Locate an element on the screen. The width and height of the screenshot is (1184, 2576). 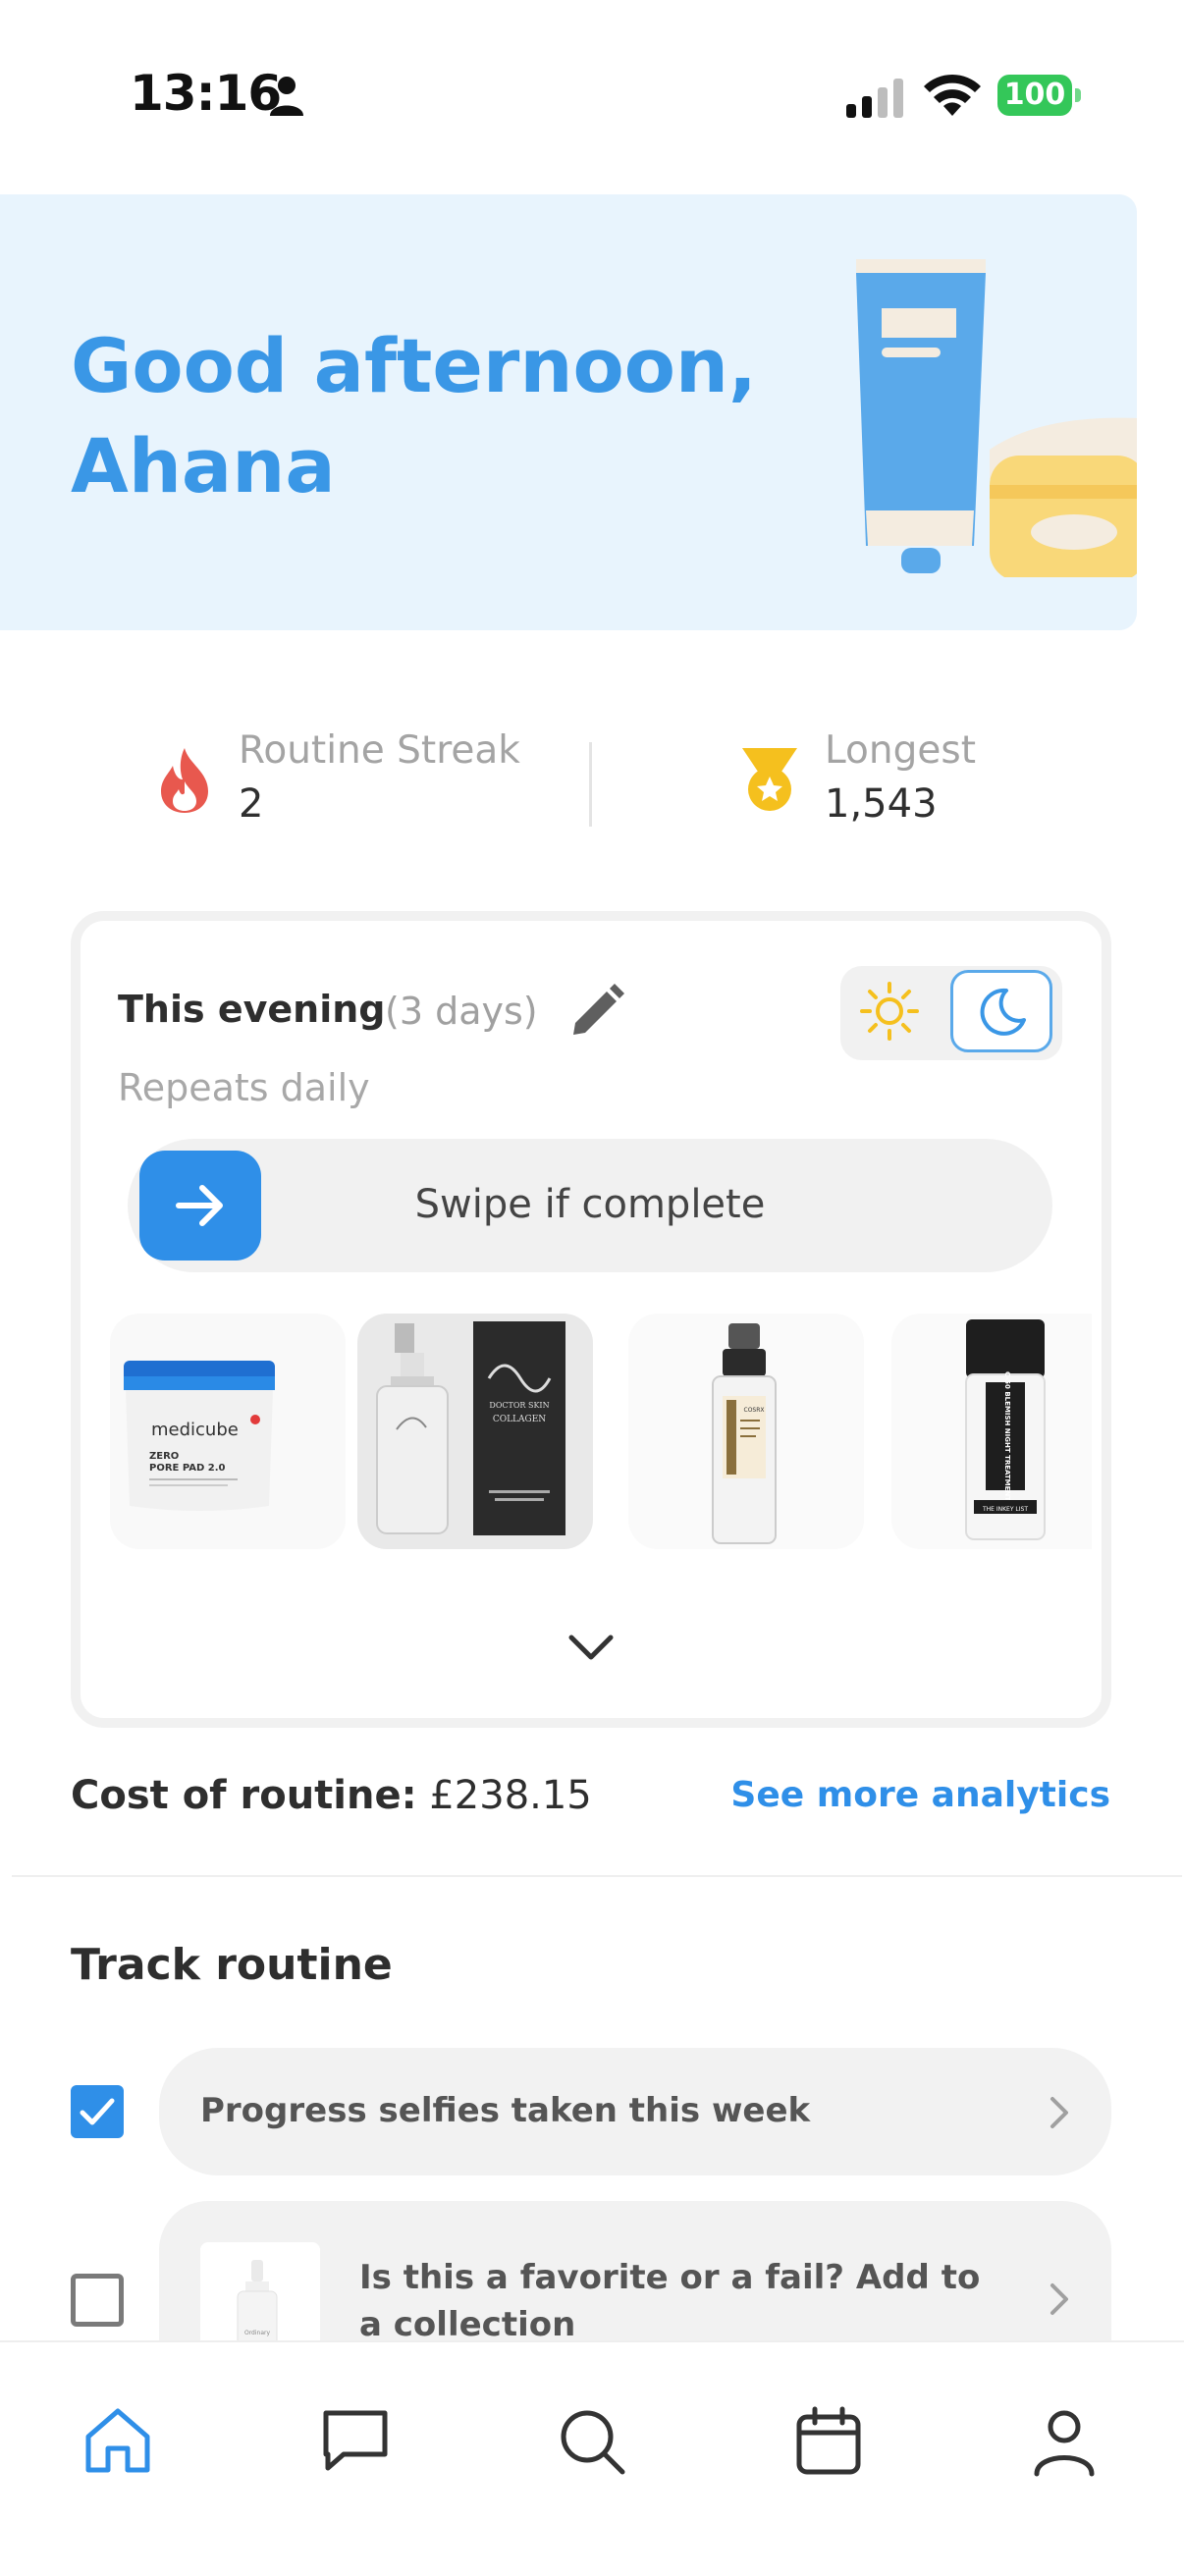
signal-icon is located at coordinates (874, 98).